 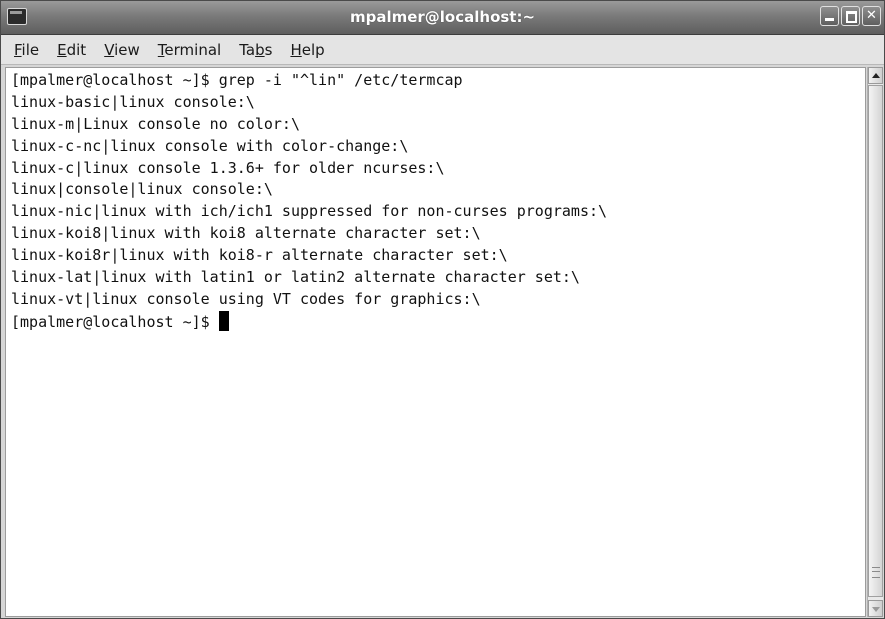 What do you see at coordinates (30, 49) in the screenshot?
I see `menu-file-label: ile` at bounding box center [30, 49].